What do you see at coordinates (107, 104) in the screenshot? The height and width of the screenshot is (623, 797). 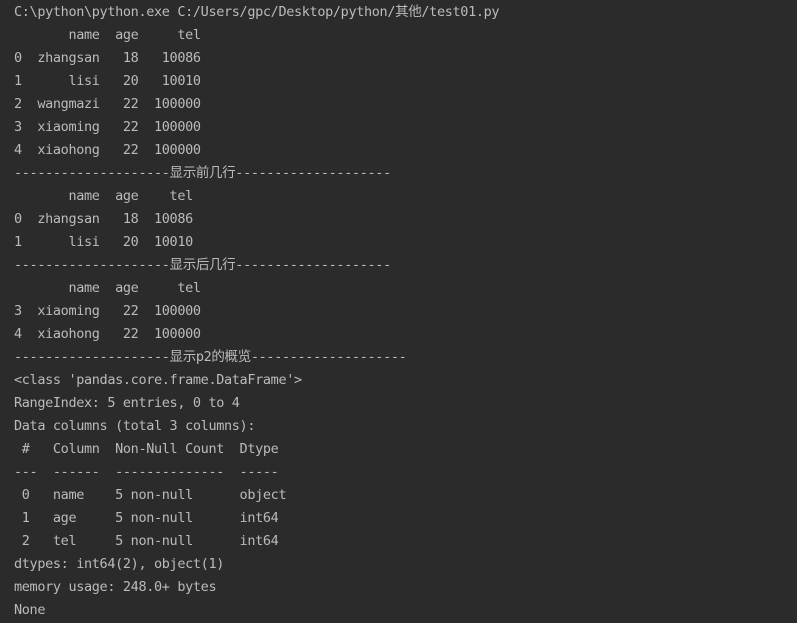 I see `dataframe-row: 2 wangmazi 22 100000` at bounding box center [107, 104].